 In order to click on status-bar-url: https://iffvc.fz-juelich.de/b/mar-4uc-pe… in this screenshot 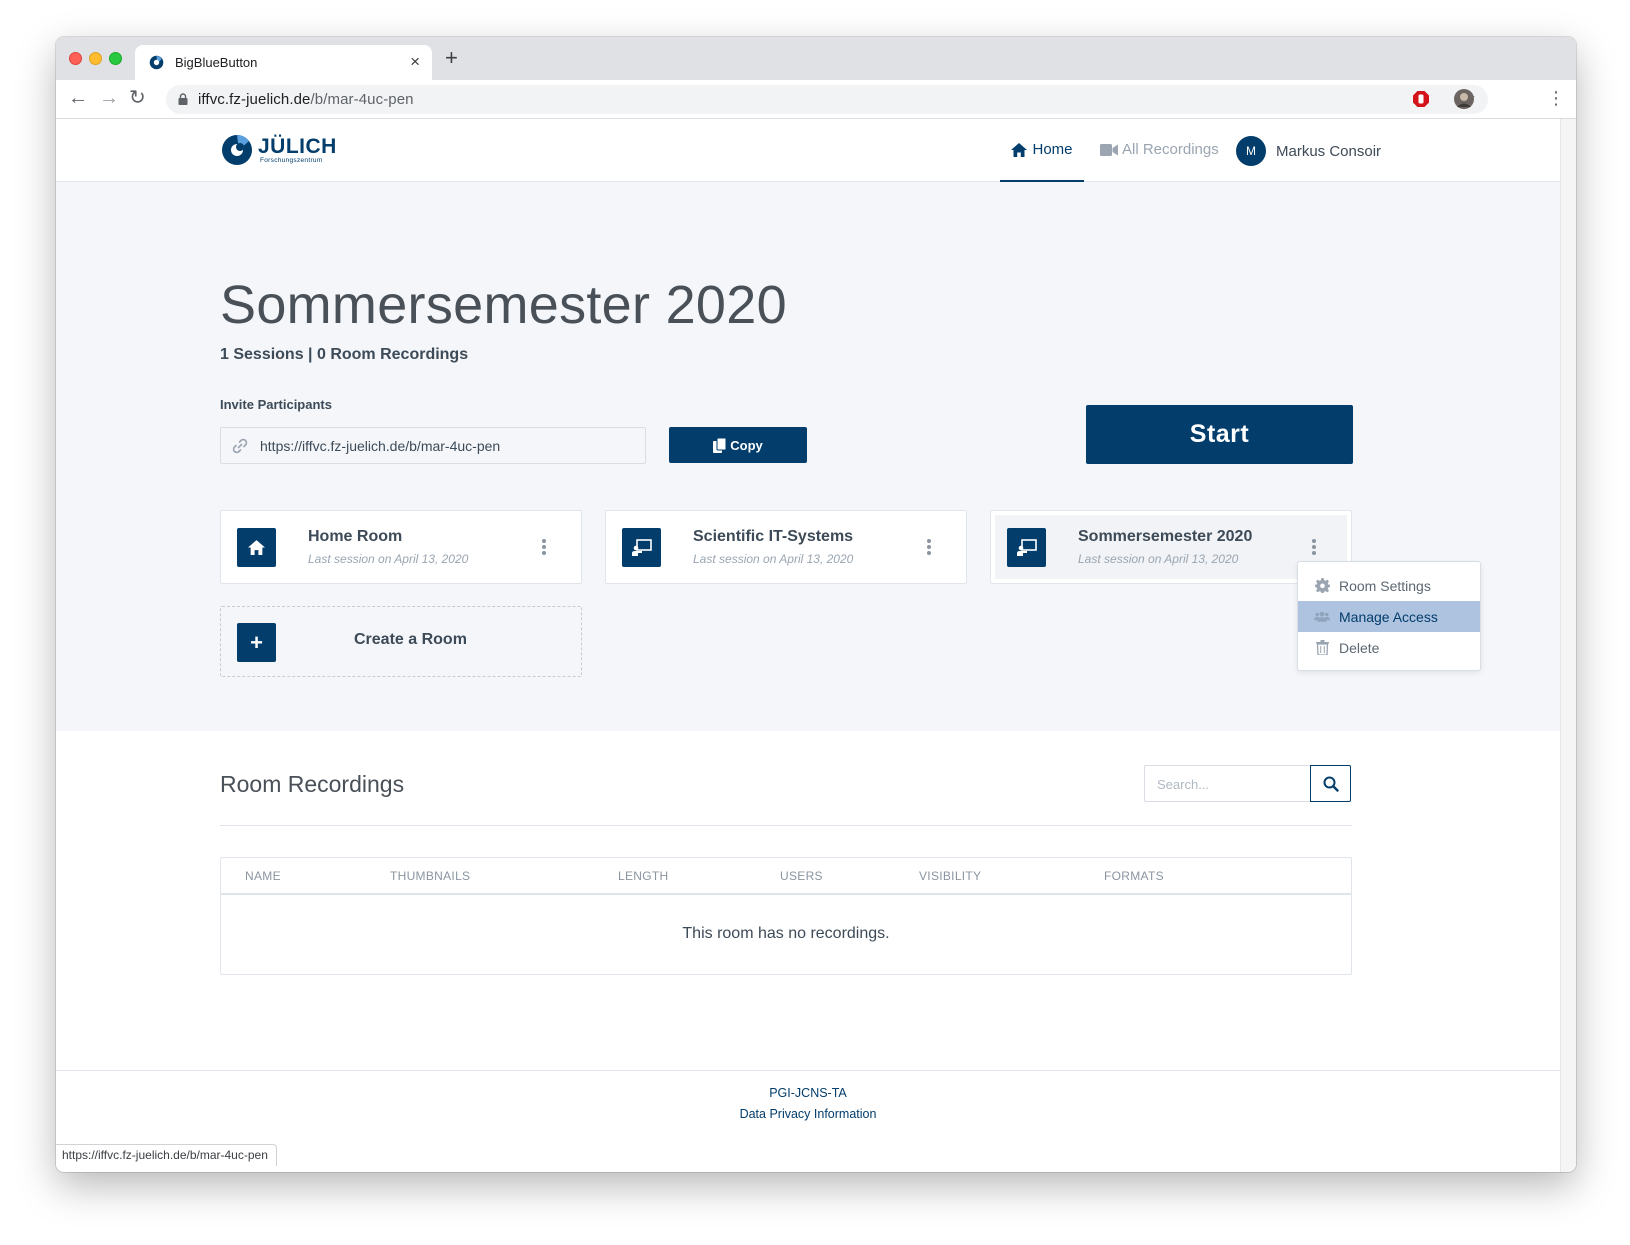, I will do `click(166, 1155)`.